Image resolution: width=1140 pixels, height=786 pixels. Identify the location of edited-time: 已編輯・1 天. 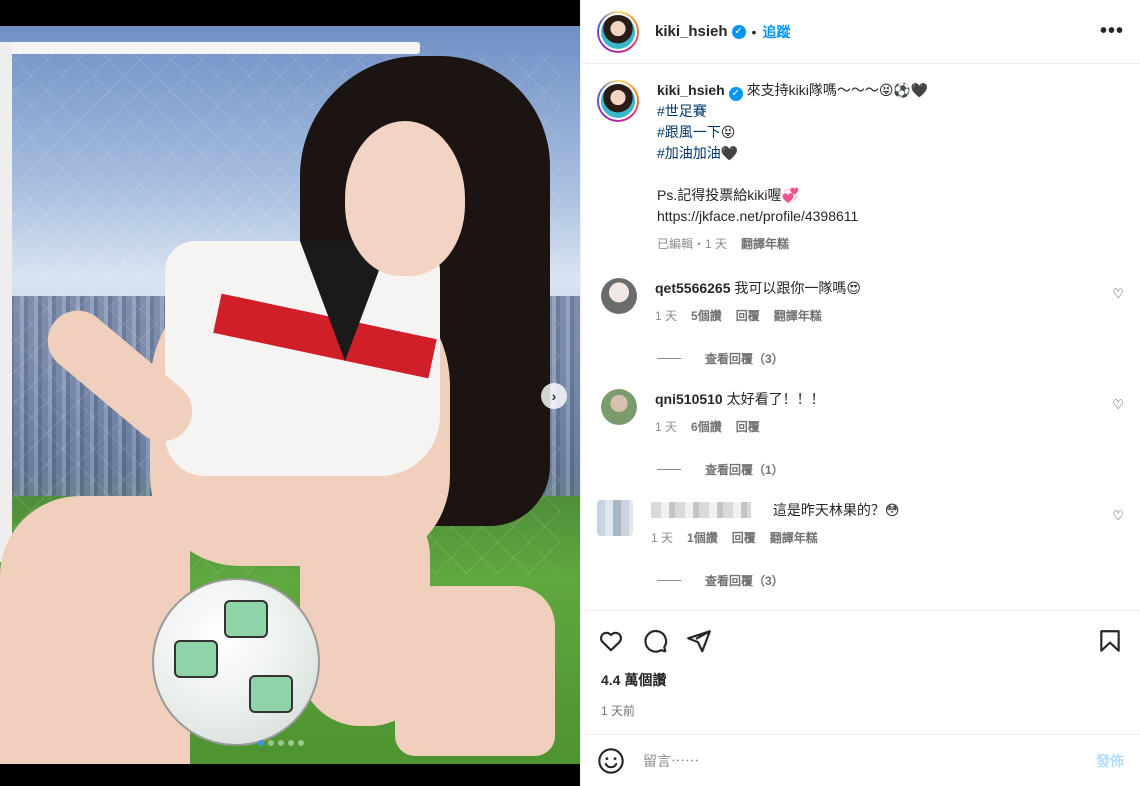
(692, 244).